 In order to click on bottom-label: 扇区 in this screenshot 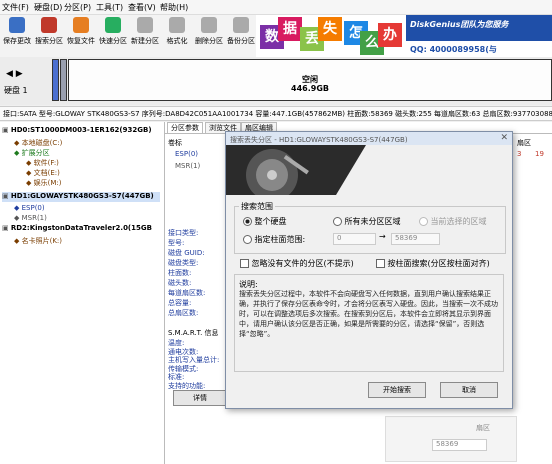, I will do `click(483, 428)`.